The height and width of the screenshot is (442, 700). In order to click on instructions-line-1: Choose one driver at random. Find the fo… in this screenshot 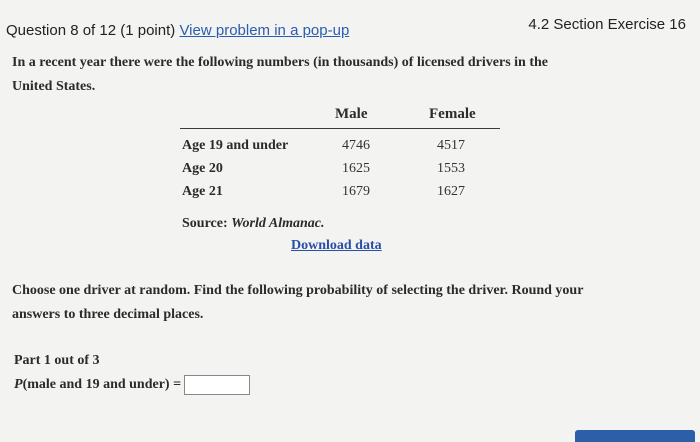, I will do `click(298, 290)`.